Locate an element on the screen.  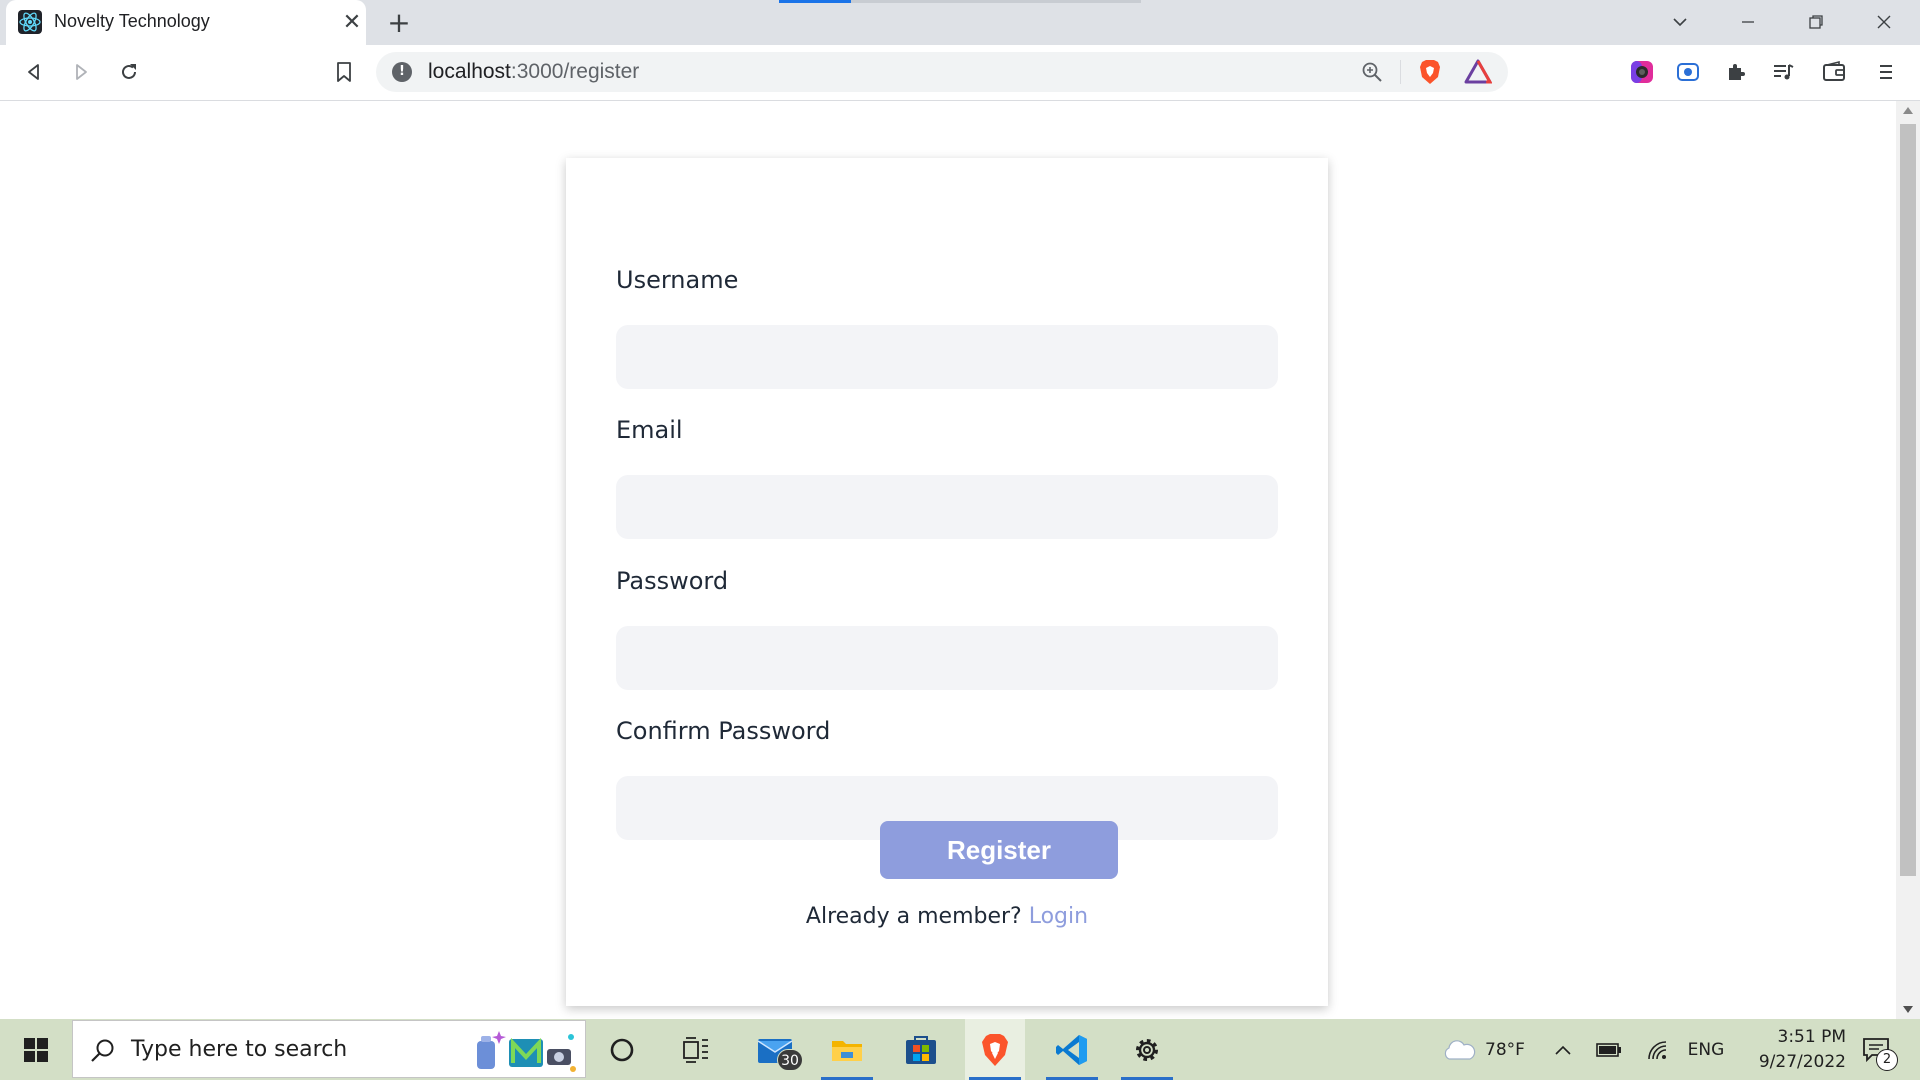
taskbar-search-box: Type here to search is located at coordinates (329, 1049).